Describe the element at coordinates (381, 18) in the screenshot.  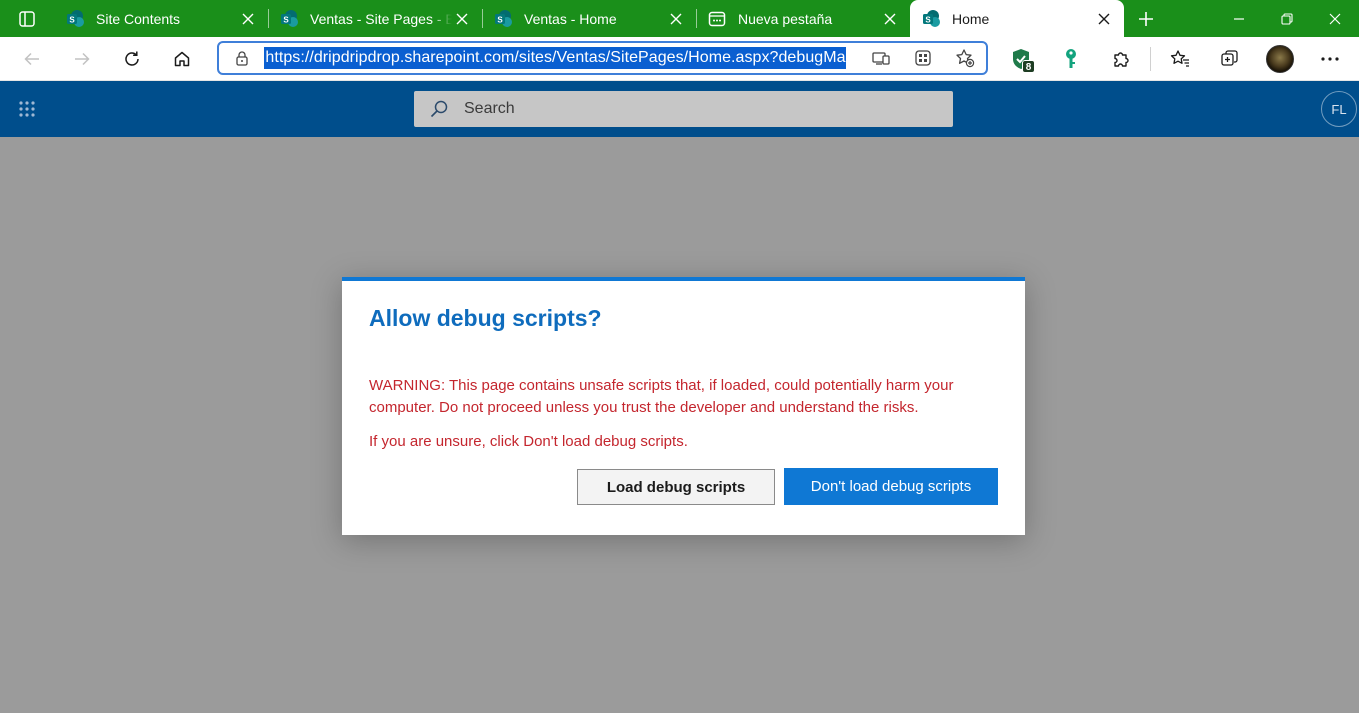
I see `tab-title: Ventas - Site Pages - Bro` at that location.